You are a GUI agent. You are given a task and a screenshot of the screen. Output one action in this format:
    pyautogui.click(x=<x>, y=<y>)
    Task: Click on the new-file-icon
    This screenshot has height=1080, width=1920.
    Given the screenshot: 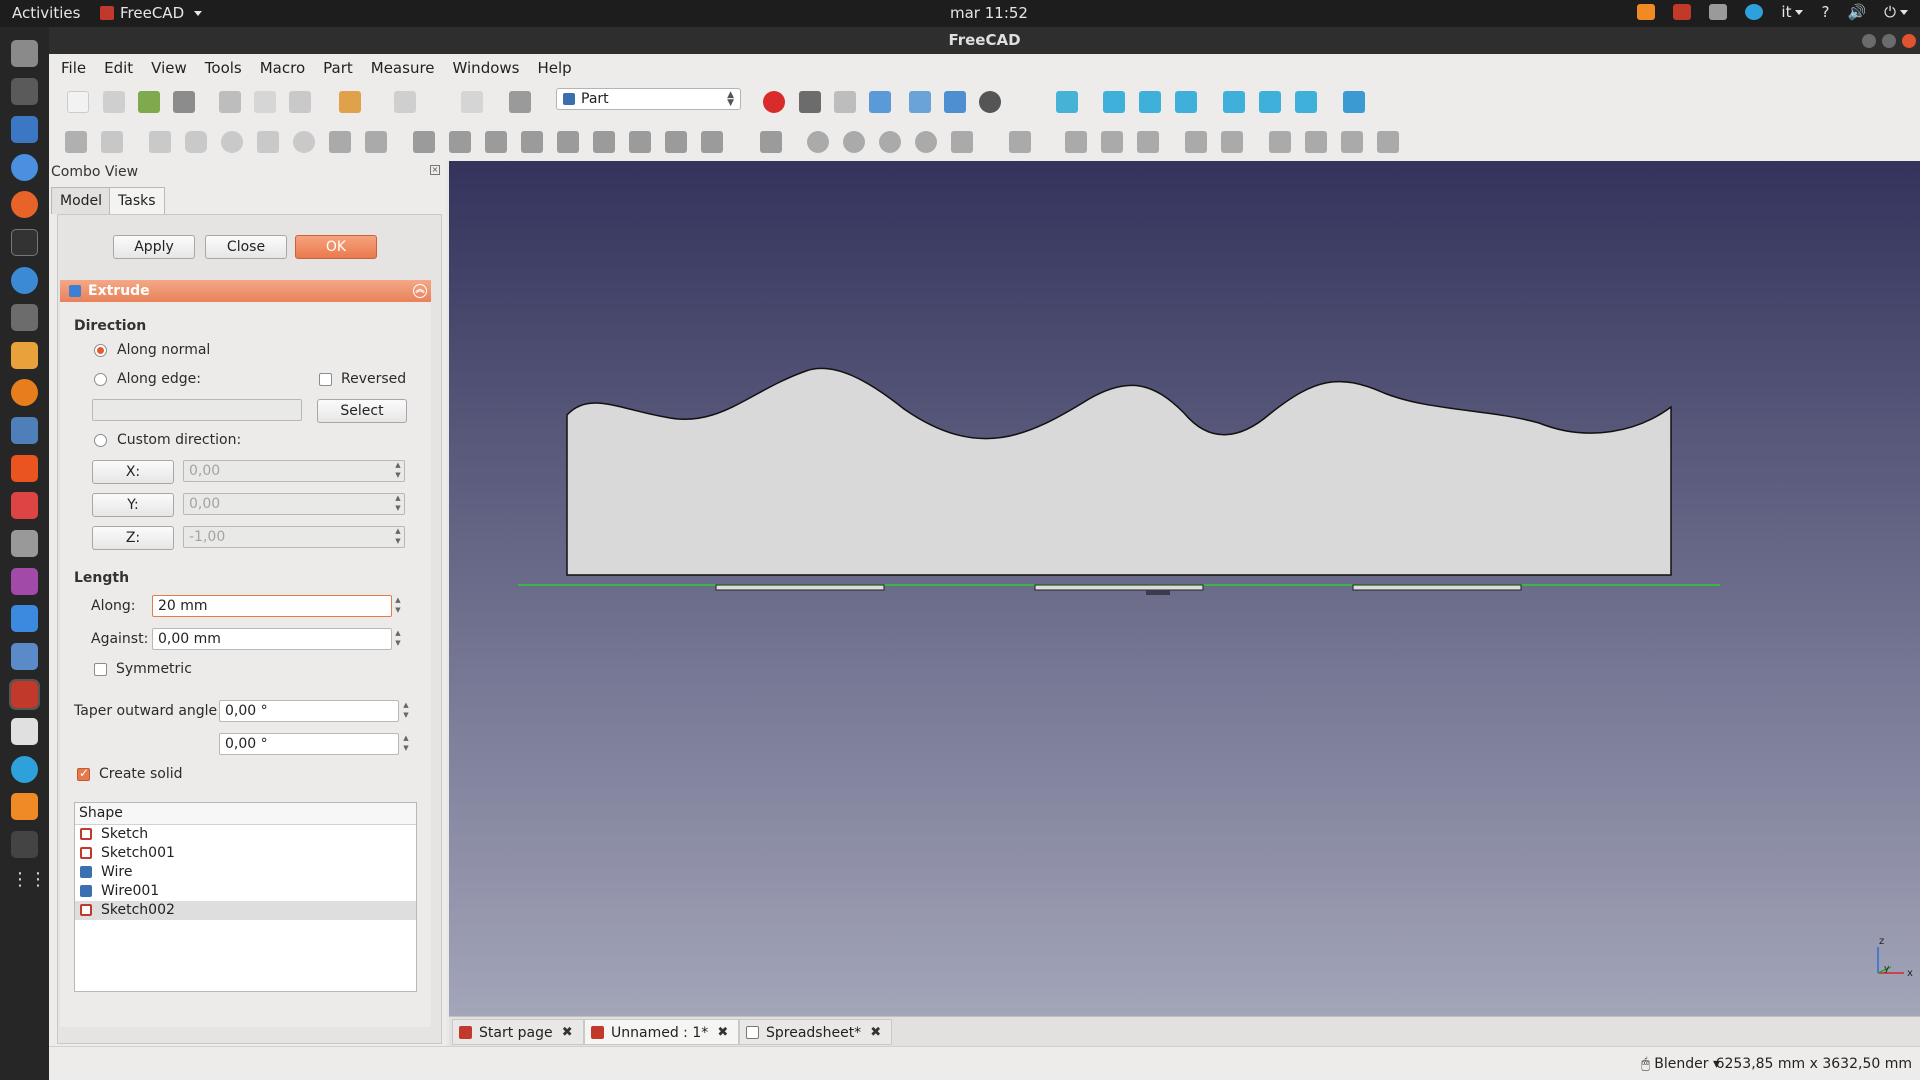 What is the action you would take?
    pyautogui.click(x=78, y=102)
    